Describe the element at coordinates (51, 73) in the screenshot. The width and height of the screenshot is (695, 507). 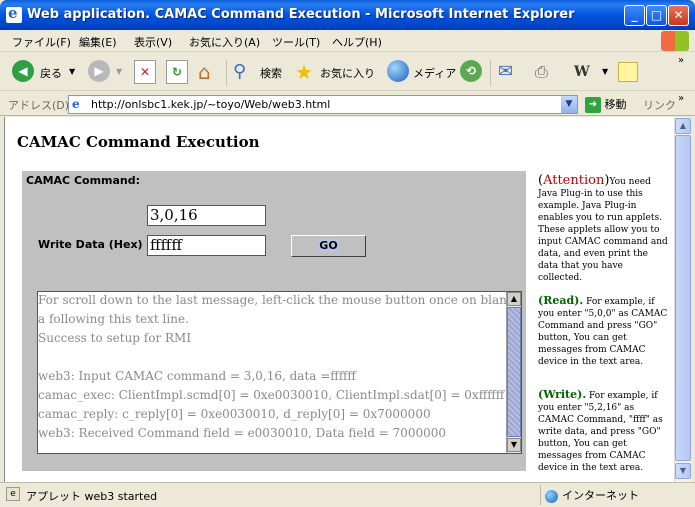
I see `back-label: 戻る` at that location.